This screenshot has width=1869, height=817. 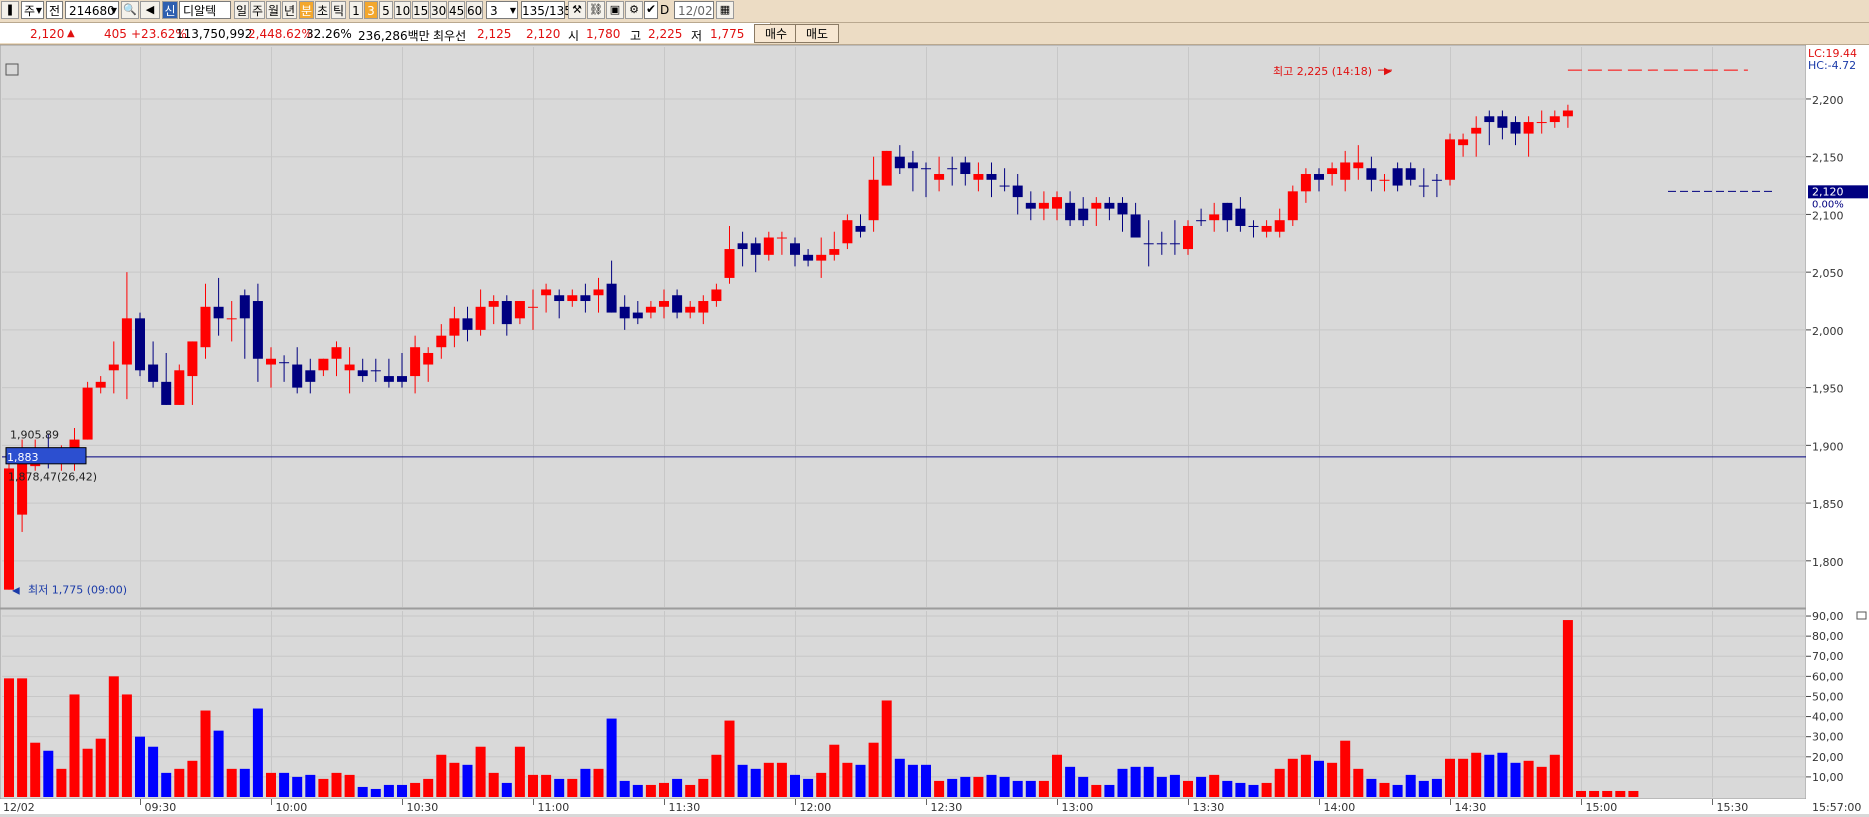 What do you see at coordinates (697, 36) in the screenshot?
I see `low-label: 저` at bounding box center [697, 36].